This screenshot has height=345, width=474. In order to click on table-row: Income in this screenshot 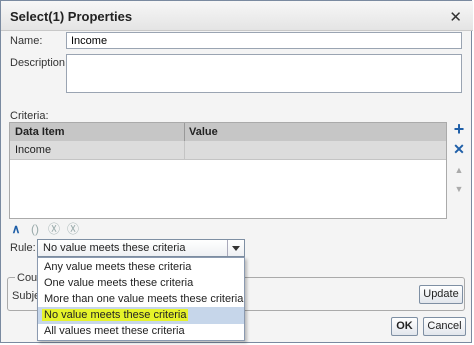, I will do `click(228, 150)`.